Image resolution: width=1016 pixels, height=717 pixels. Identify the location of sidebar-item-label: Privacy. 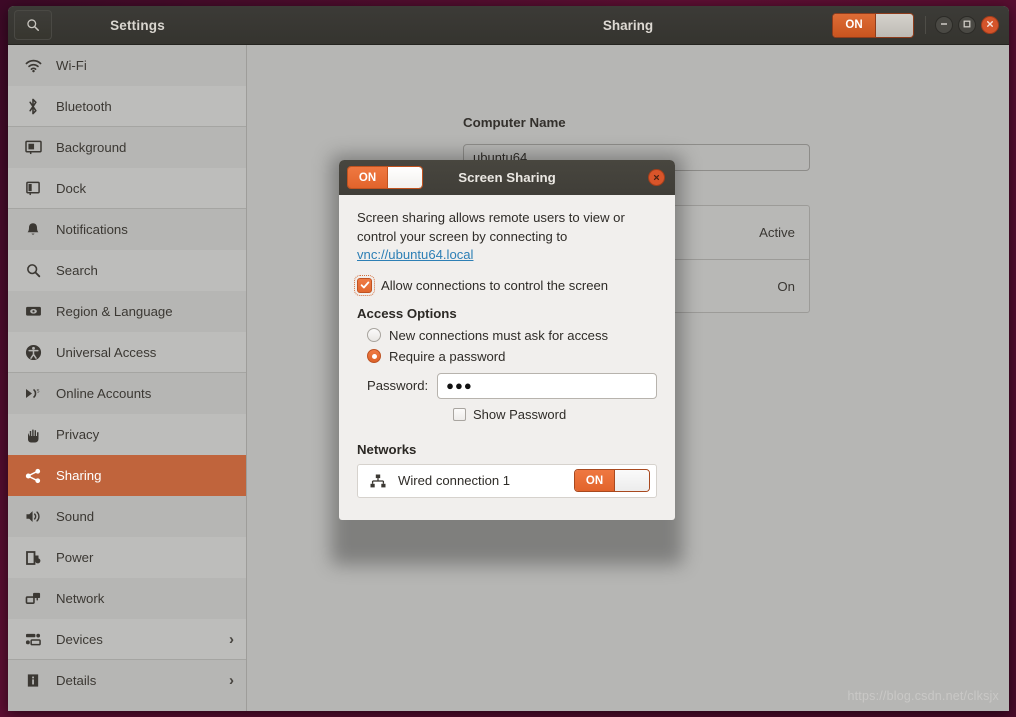
(78, 434).